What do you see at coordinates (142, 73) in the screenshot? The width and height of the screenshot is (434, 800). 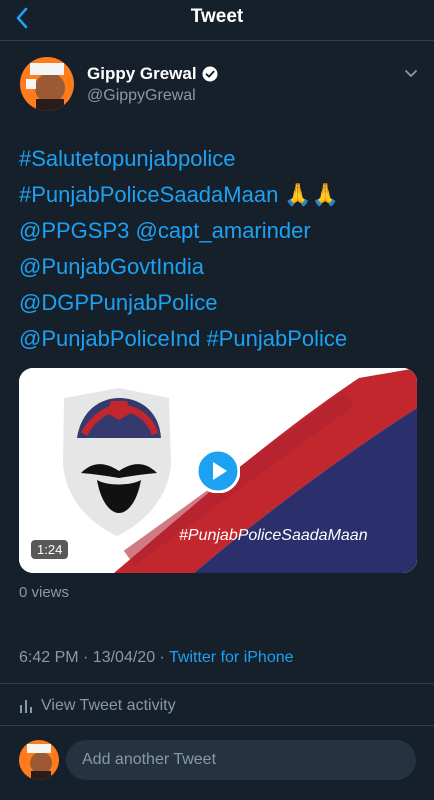 I see `author-name: Gippy Grewal` at bounding box center [142, 73].